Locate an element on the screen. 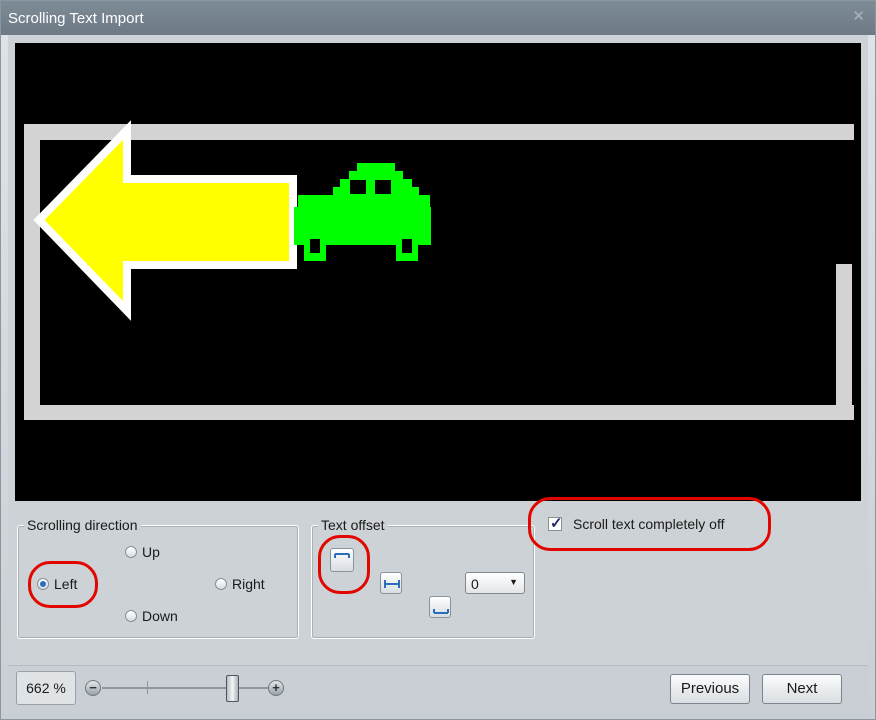 The image size is (876, 720). offset-top-button is located at coordinates (342, 560).